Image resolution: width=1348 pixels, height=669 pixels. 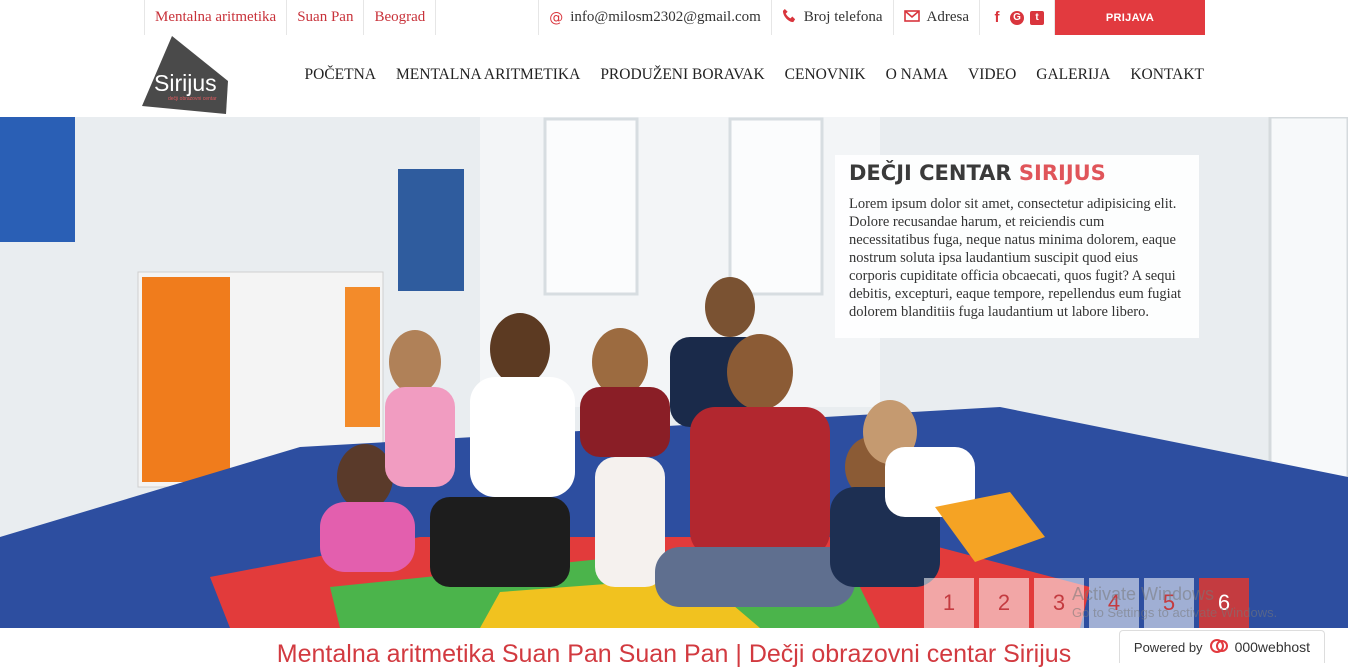 I want to click on powered-label: Powered by, so click(x=1168, y=647).